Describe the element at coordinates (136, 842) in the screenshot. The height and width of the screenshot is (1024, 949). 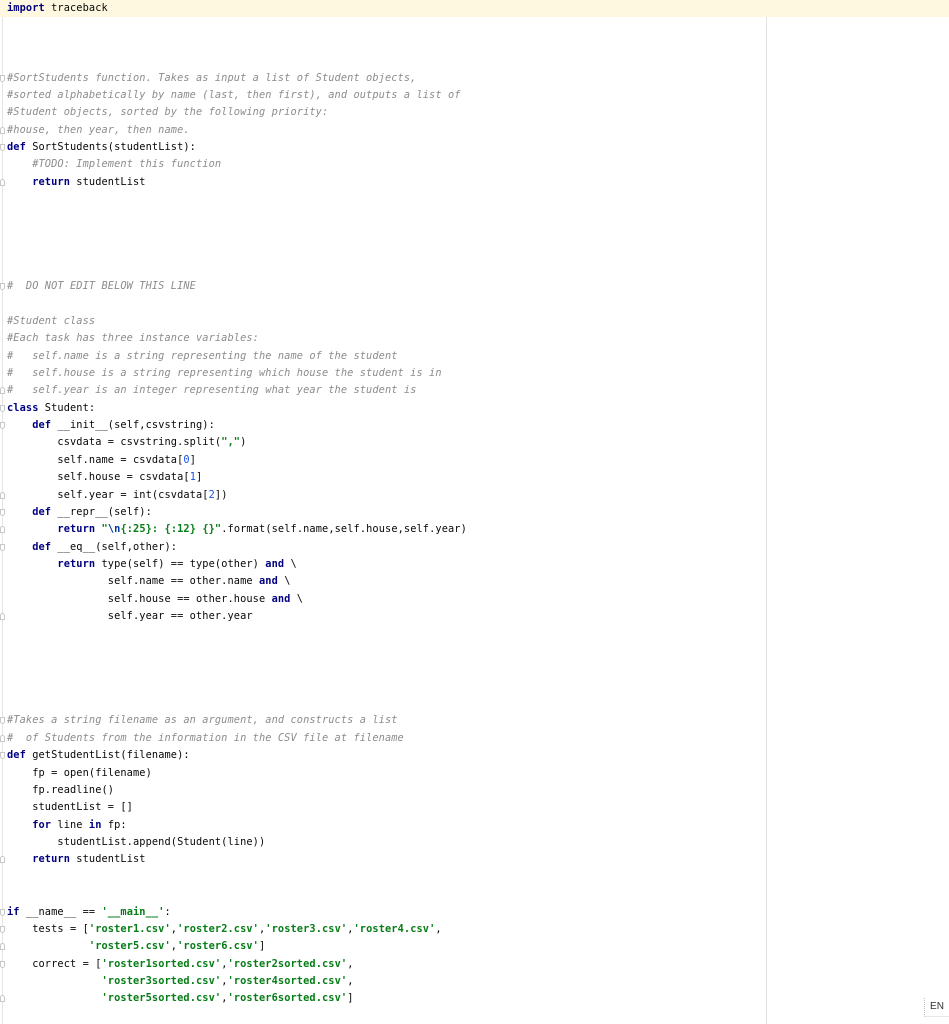
I see `code-text: studentList.append(Student(line))` at that location.